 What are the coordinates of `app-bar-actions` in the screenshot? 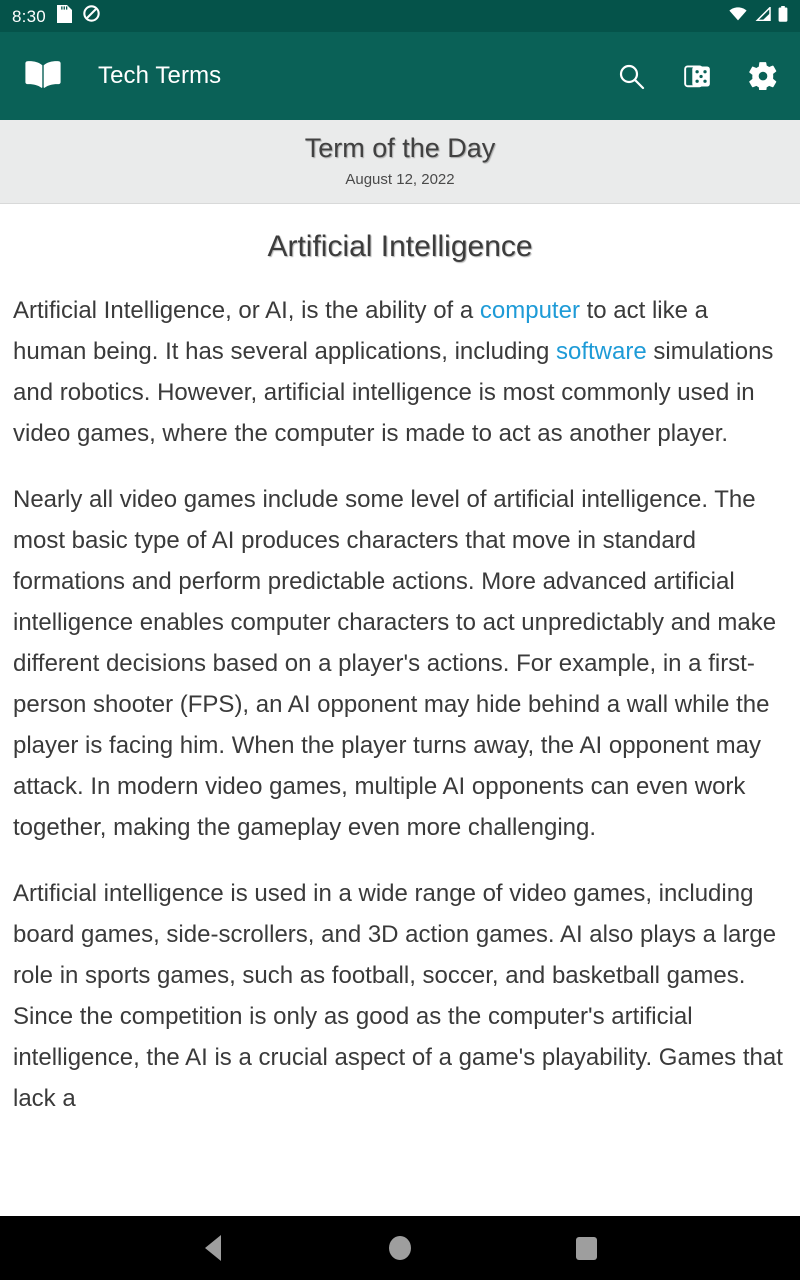 It's located at (697, 76).